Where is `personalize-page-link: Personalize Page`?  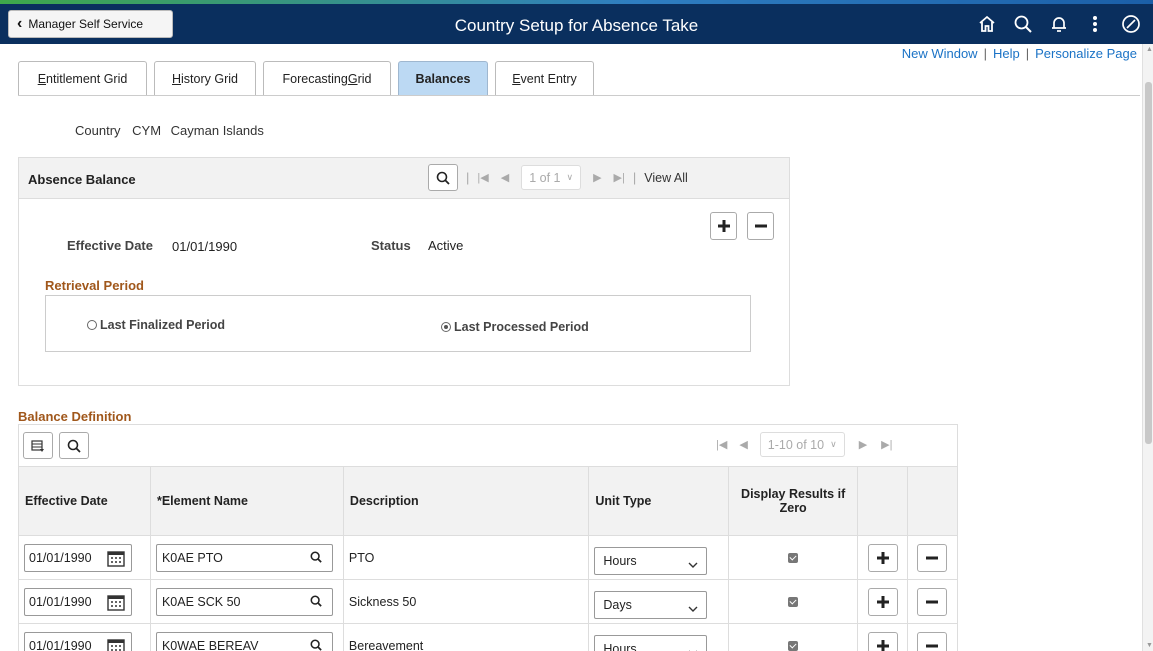 personalize-page-link: Personalize Page is located at coordinates (1086, 53).